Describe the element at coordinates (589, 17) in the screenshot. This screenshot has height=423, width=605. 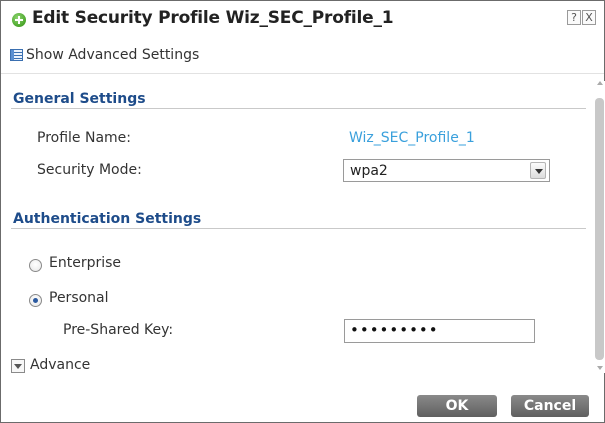
I see `close-button: X` at that location.